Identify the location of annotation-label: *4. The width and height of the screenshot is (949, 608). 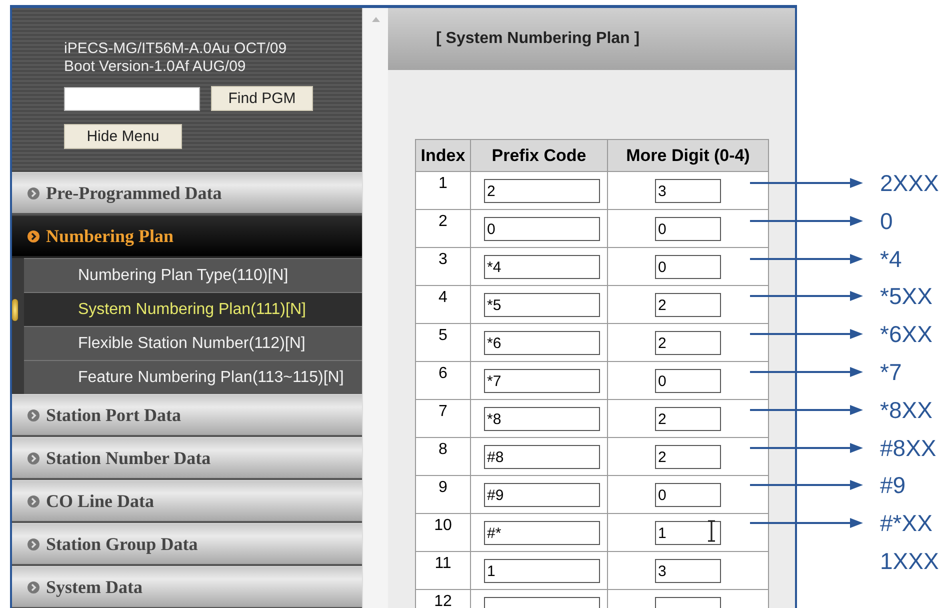
(891, 259).